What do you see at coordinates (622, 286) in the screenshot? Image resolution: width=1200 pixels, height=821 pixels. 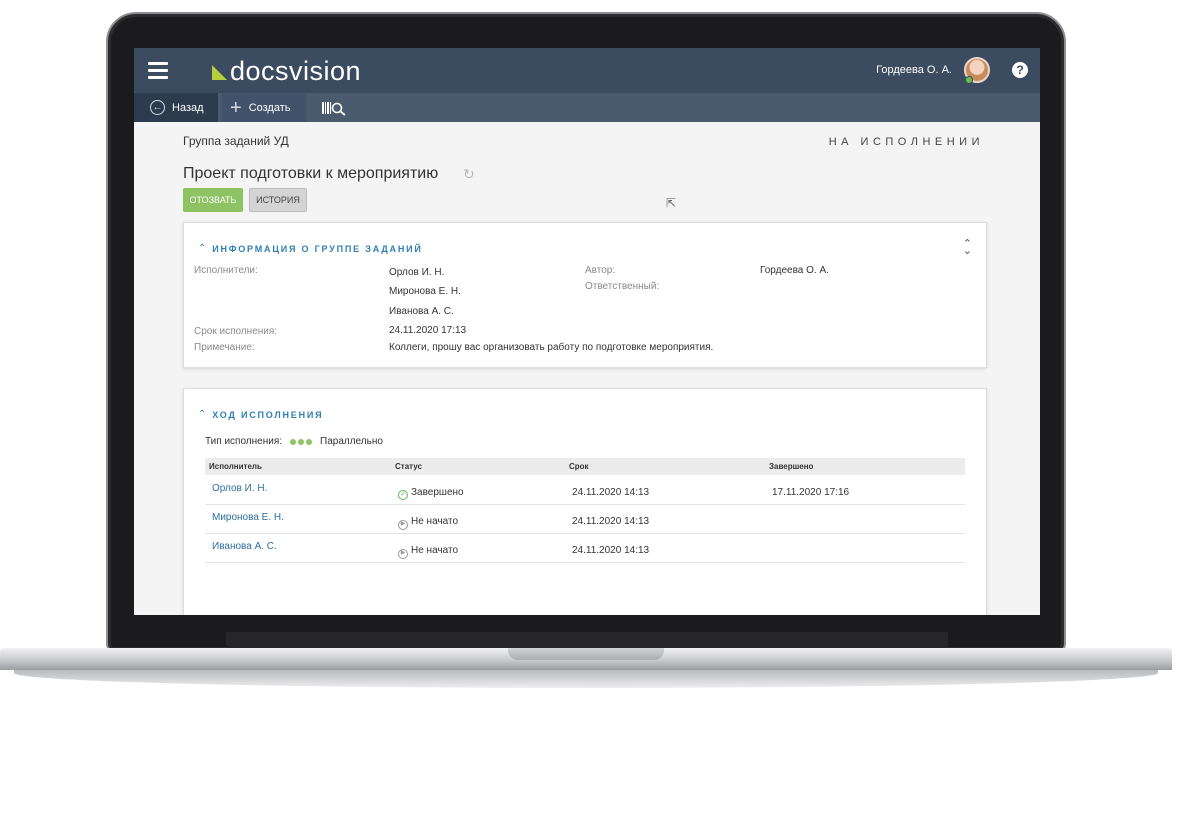 I see `responsible-label: Ответственный:` at bounding box center [622, 286].